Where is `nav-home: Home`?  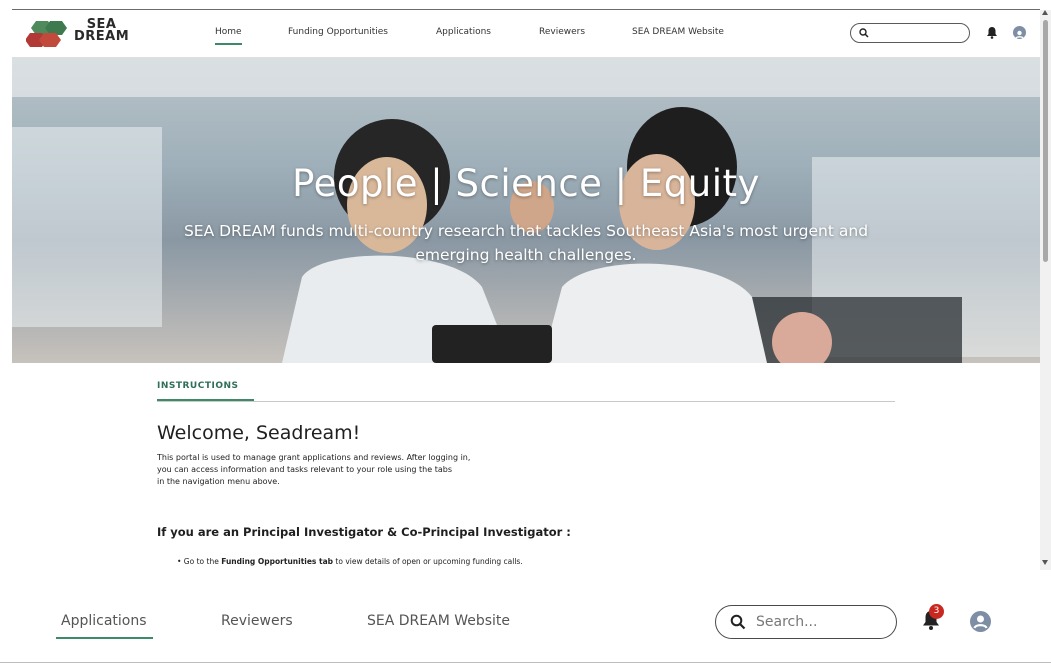 nav-home: Home is located at coordinates (228, 36).